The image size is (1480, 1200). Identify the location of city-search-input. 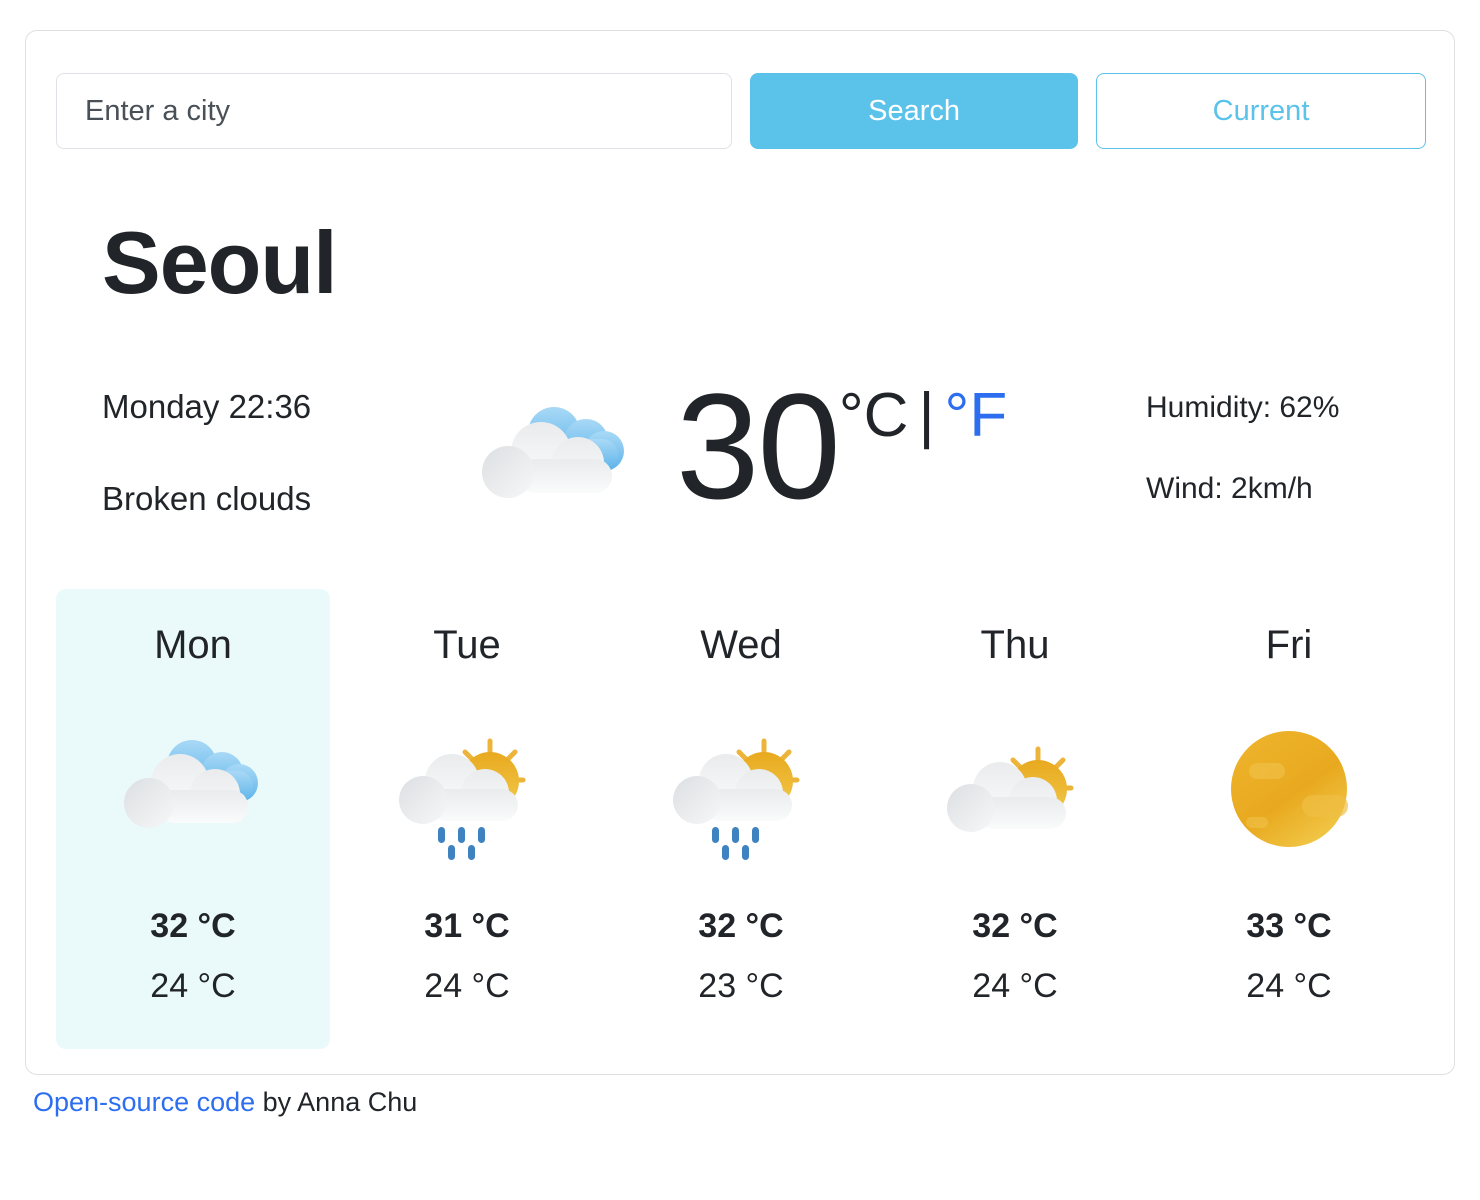
(394, 111).